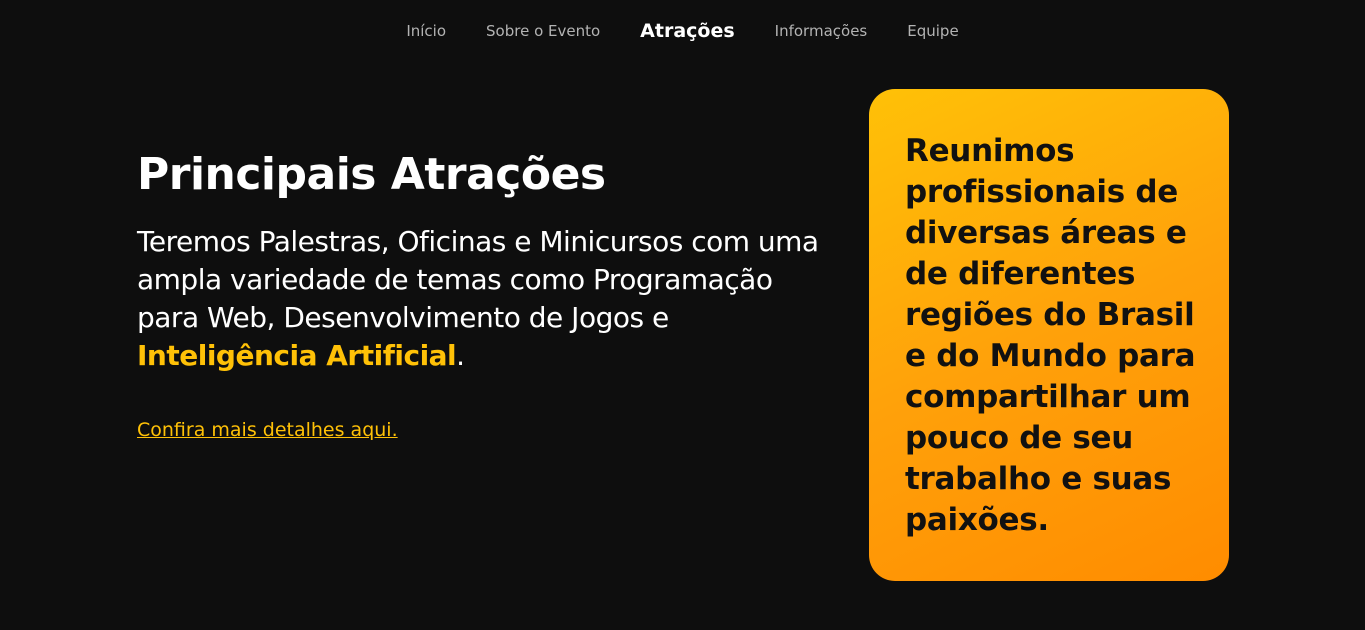  What do you see at coordinates (543, 31) in the screenshot?
I see `nav-link-sobre-o-evento: Sobre o Evento` at bounding box center [543, 31].